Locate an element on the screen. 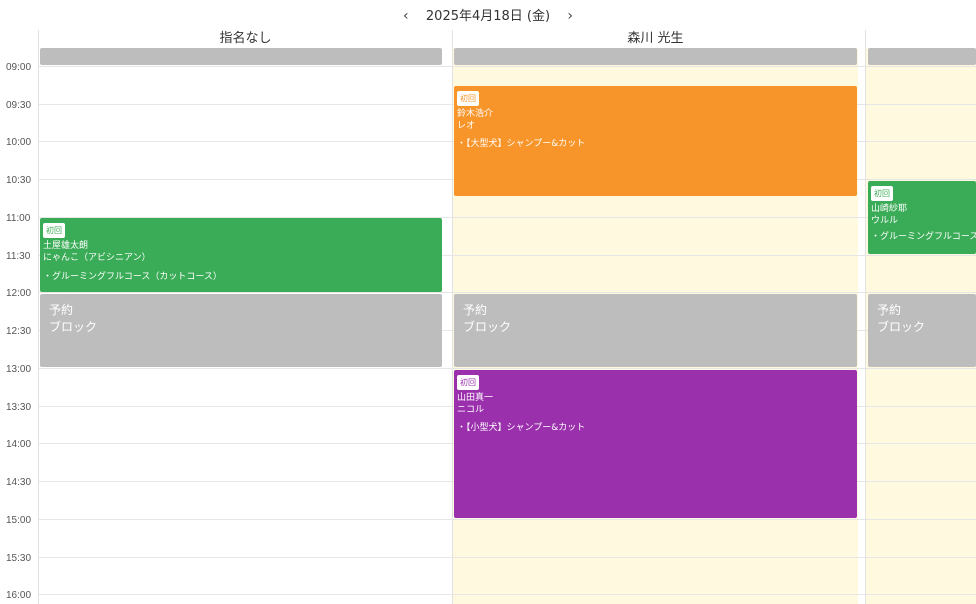  customer-name: 山田真一 is located at coordinates (475, 398).